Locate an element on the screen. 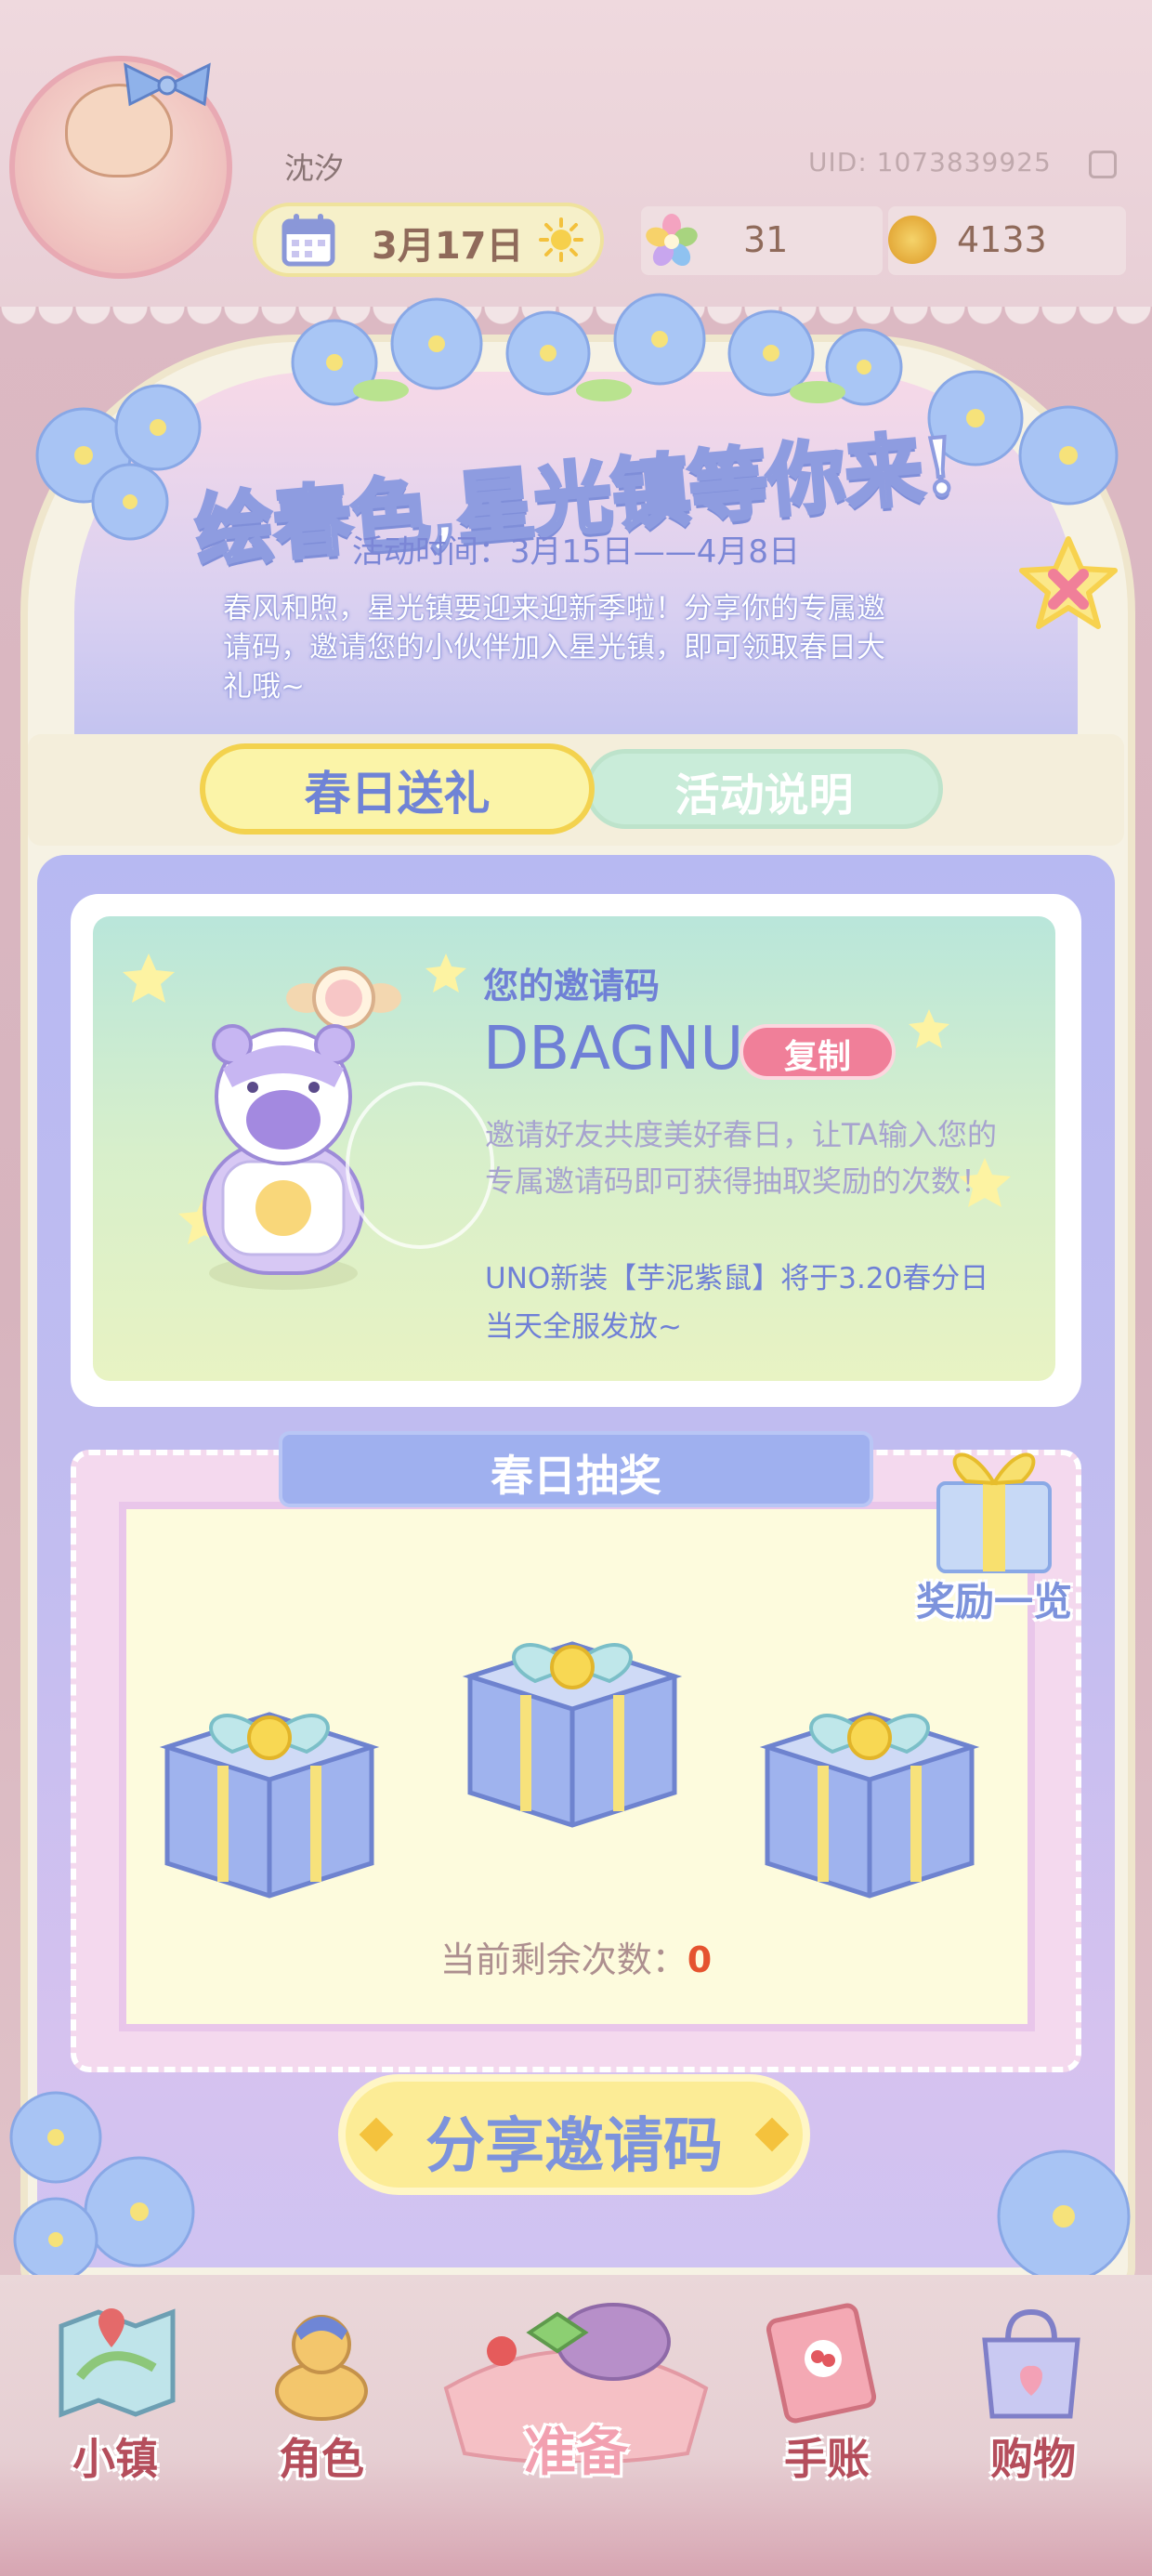 The image size is (1152, 2576). close-icon is located at coordinates (1068, 589).